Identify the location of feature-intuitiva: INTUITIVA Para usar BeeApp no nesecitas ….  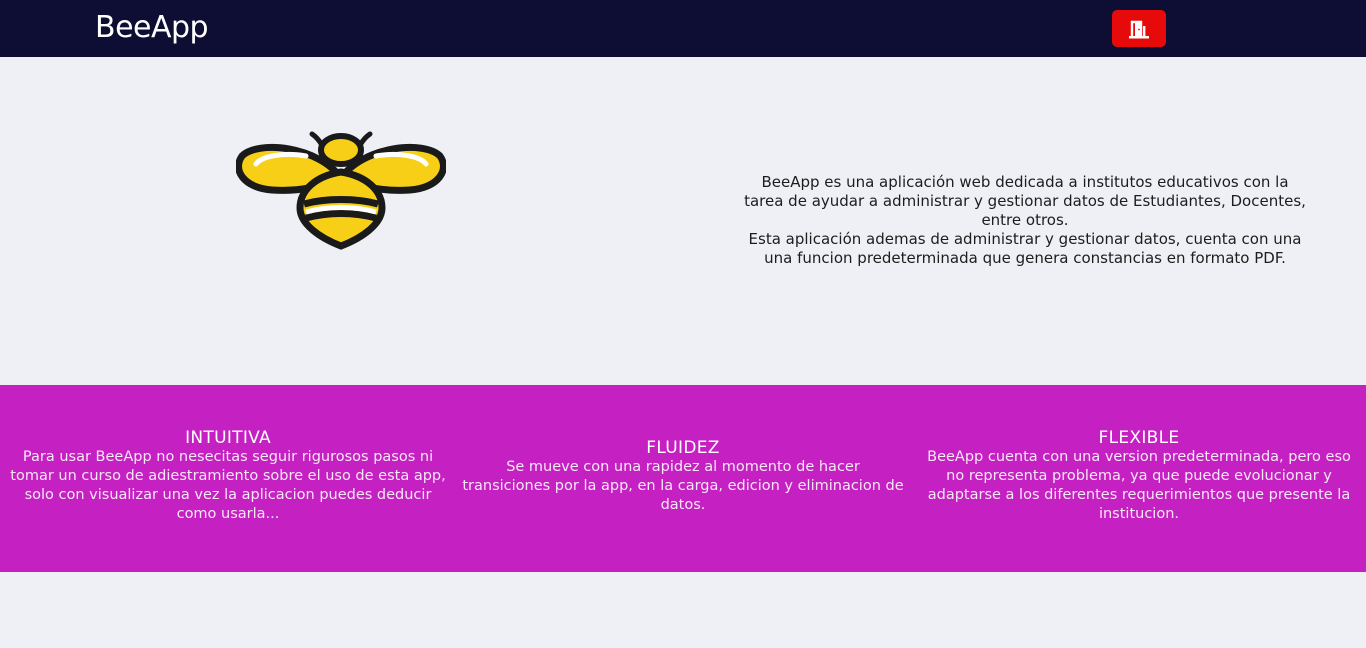
(228, 476).